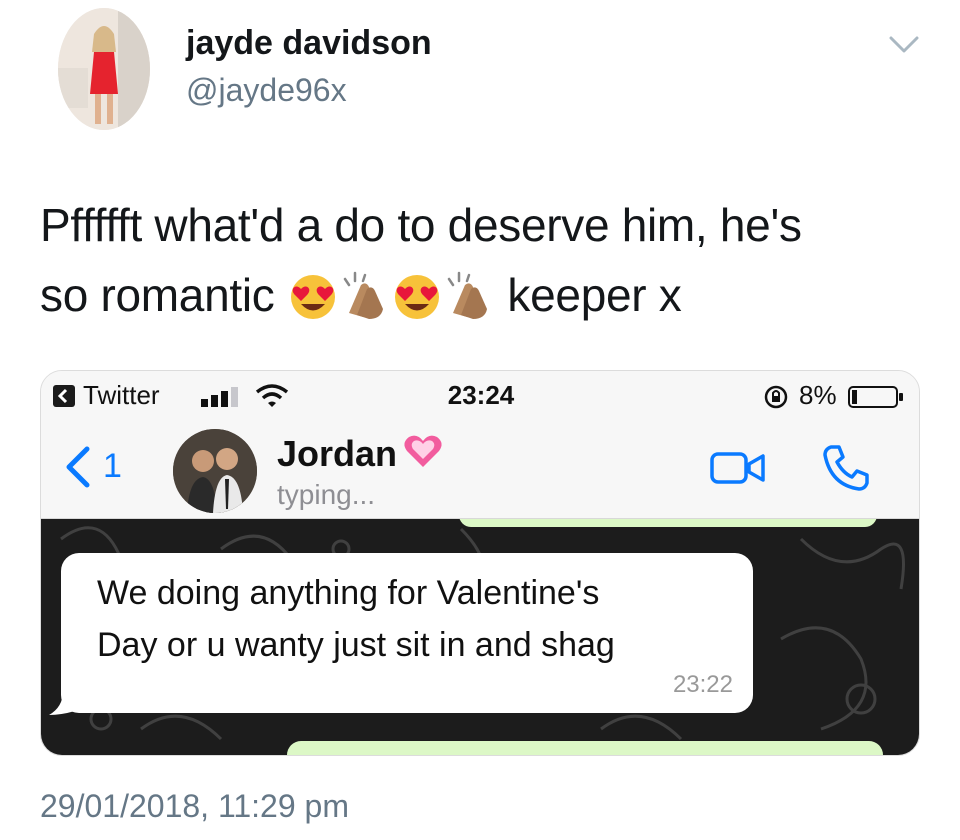  Describe the element at coordinates (77, 467) in the screenshot. I see `back-chevron-icon` at that location.